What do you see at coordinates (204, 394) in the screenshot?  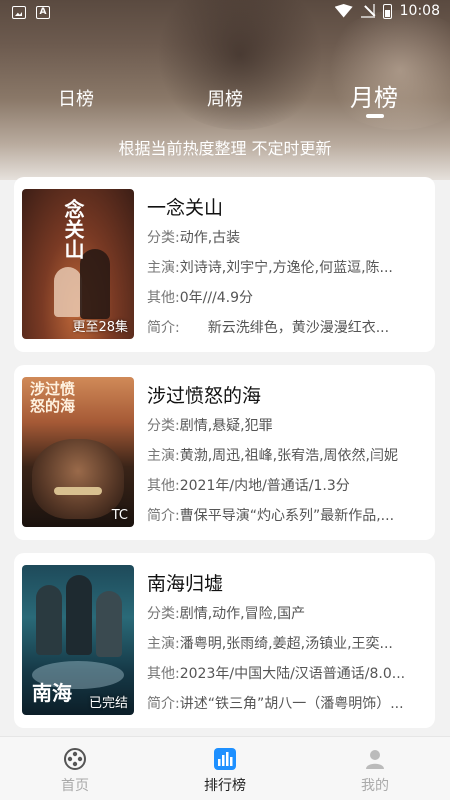 I see `item-title: 涉过愤怒的海` at bounding box center [204, 394].